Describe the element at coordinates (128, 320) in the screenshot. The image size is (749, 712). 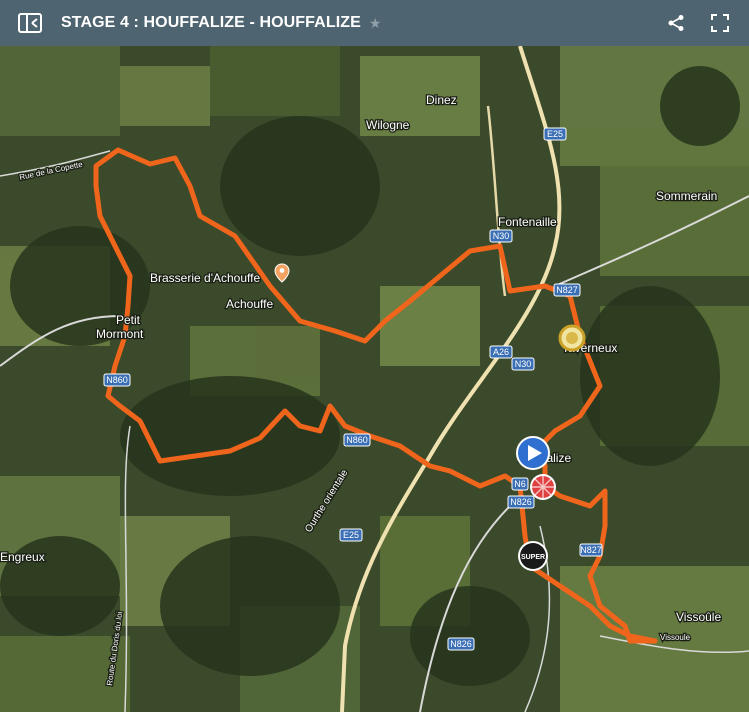
I see `label-petit: Petit` at that location.